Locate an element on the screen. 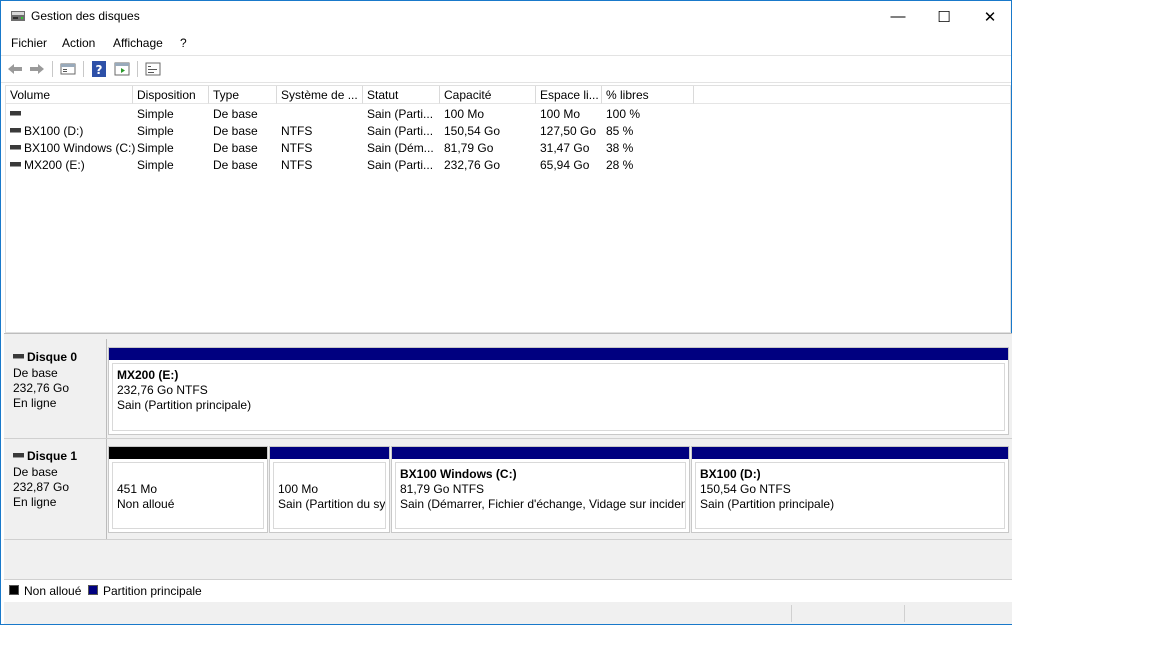 This screenshot has height=648, width=1152. partition-block: 100 Mo Sain (Partition du sy is located at coordinates (329, 489).